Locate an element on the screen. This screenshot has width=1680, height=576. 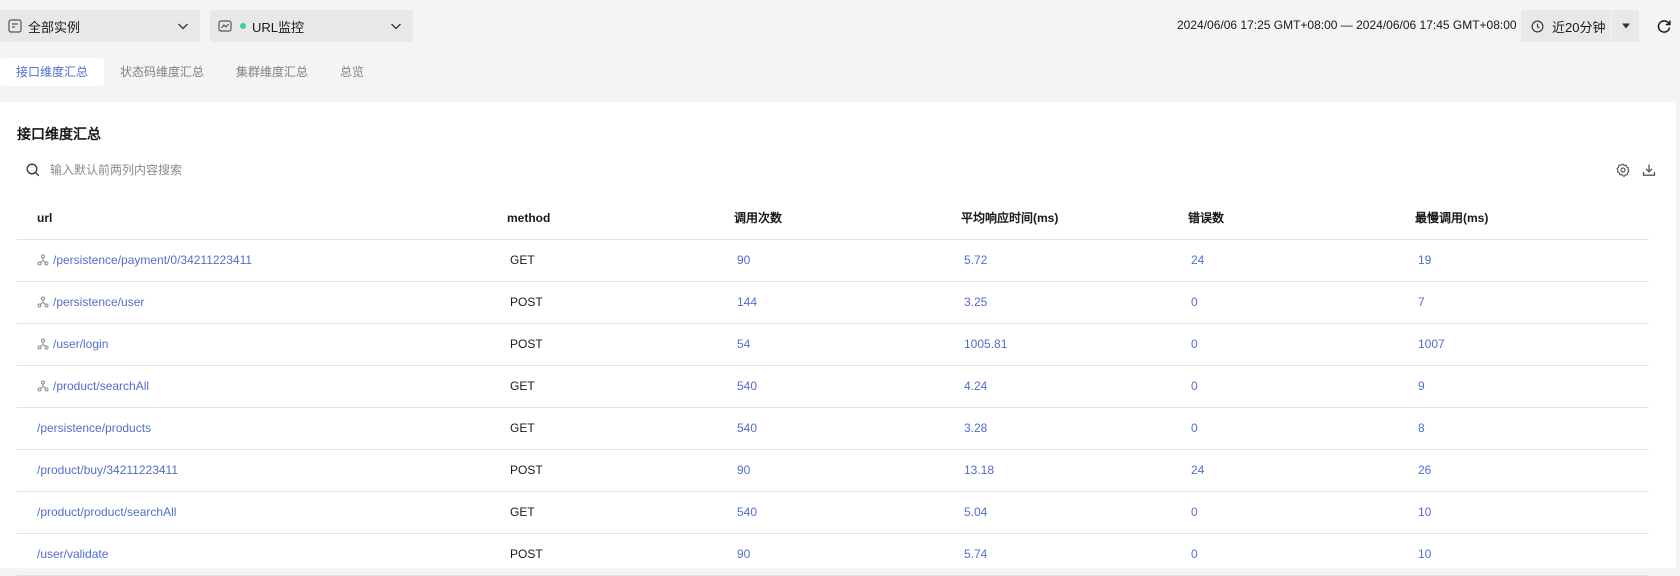
table-row: /persistence/user POST 144 3.25 0 7 is located at coordinates (833, 302).